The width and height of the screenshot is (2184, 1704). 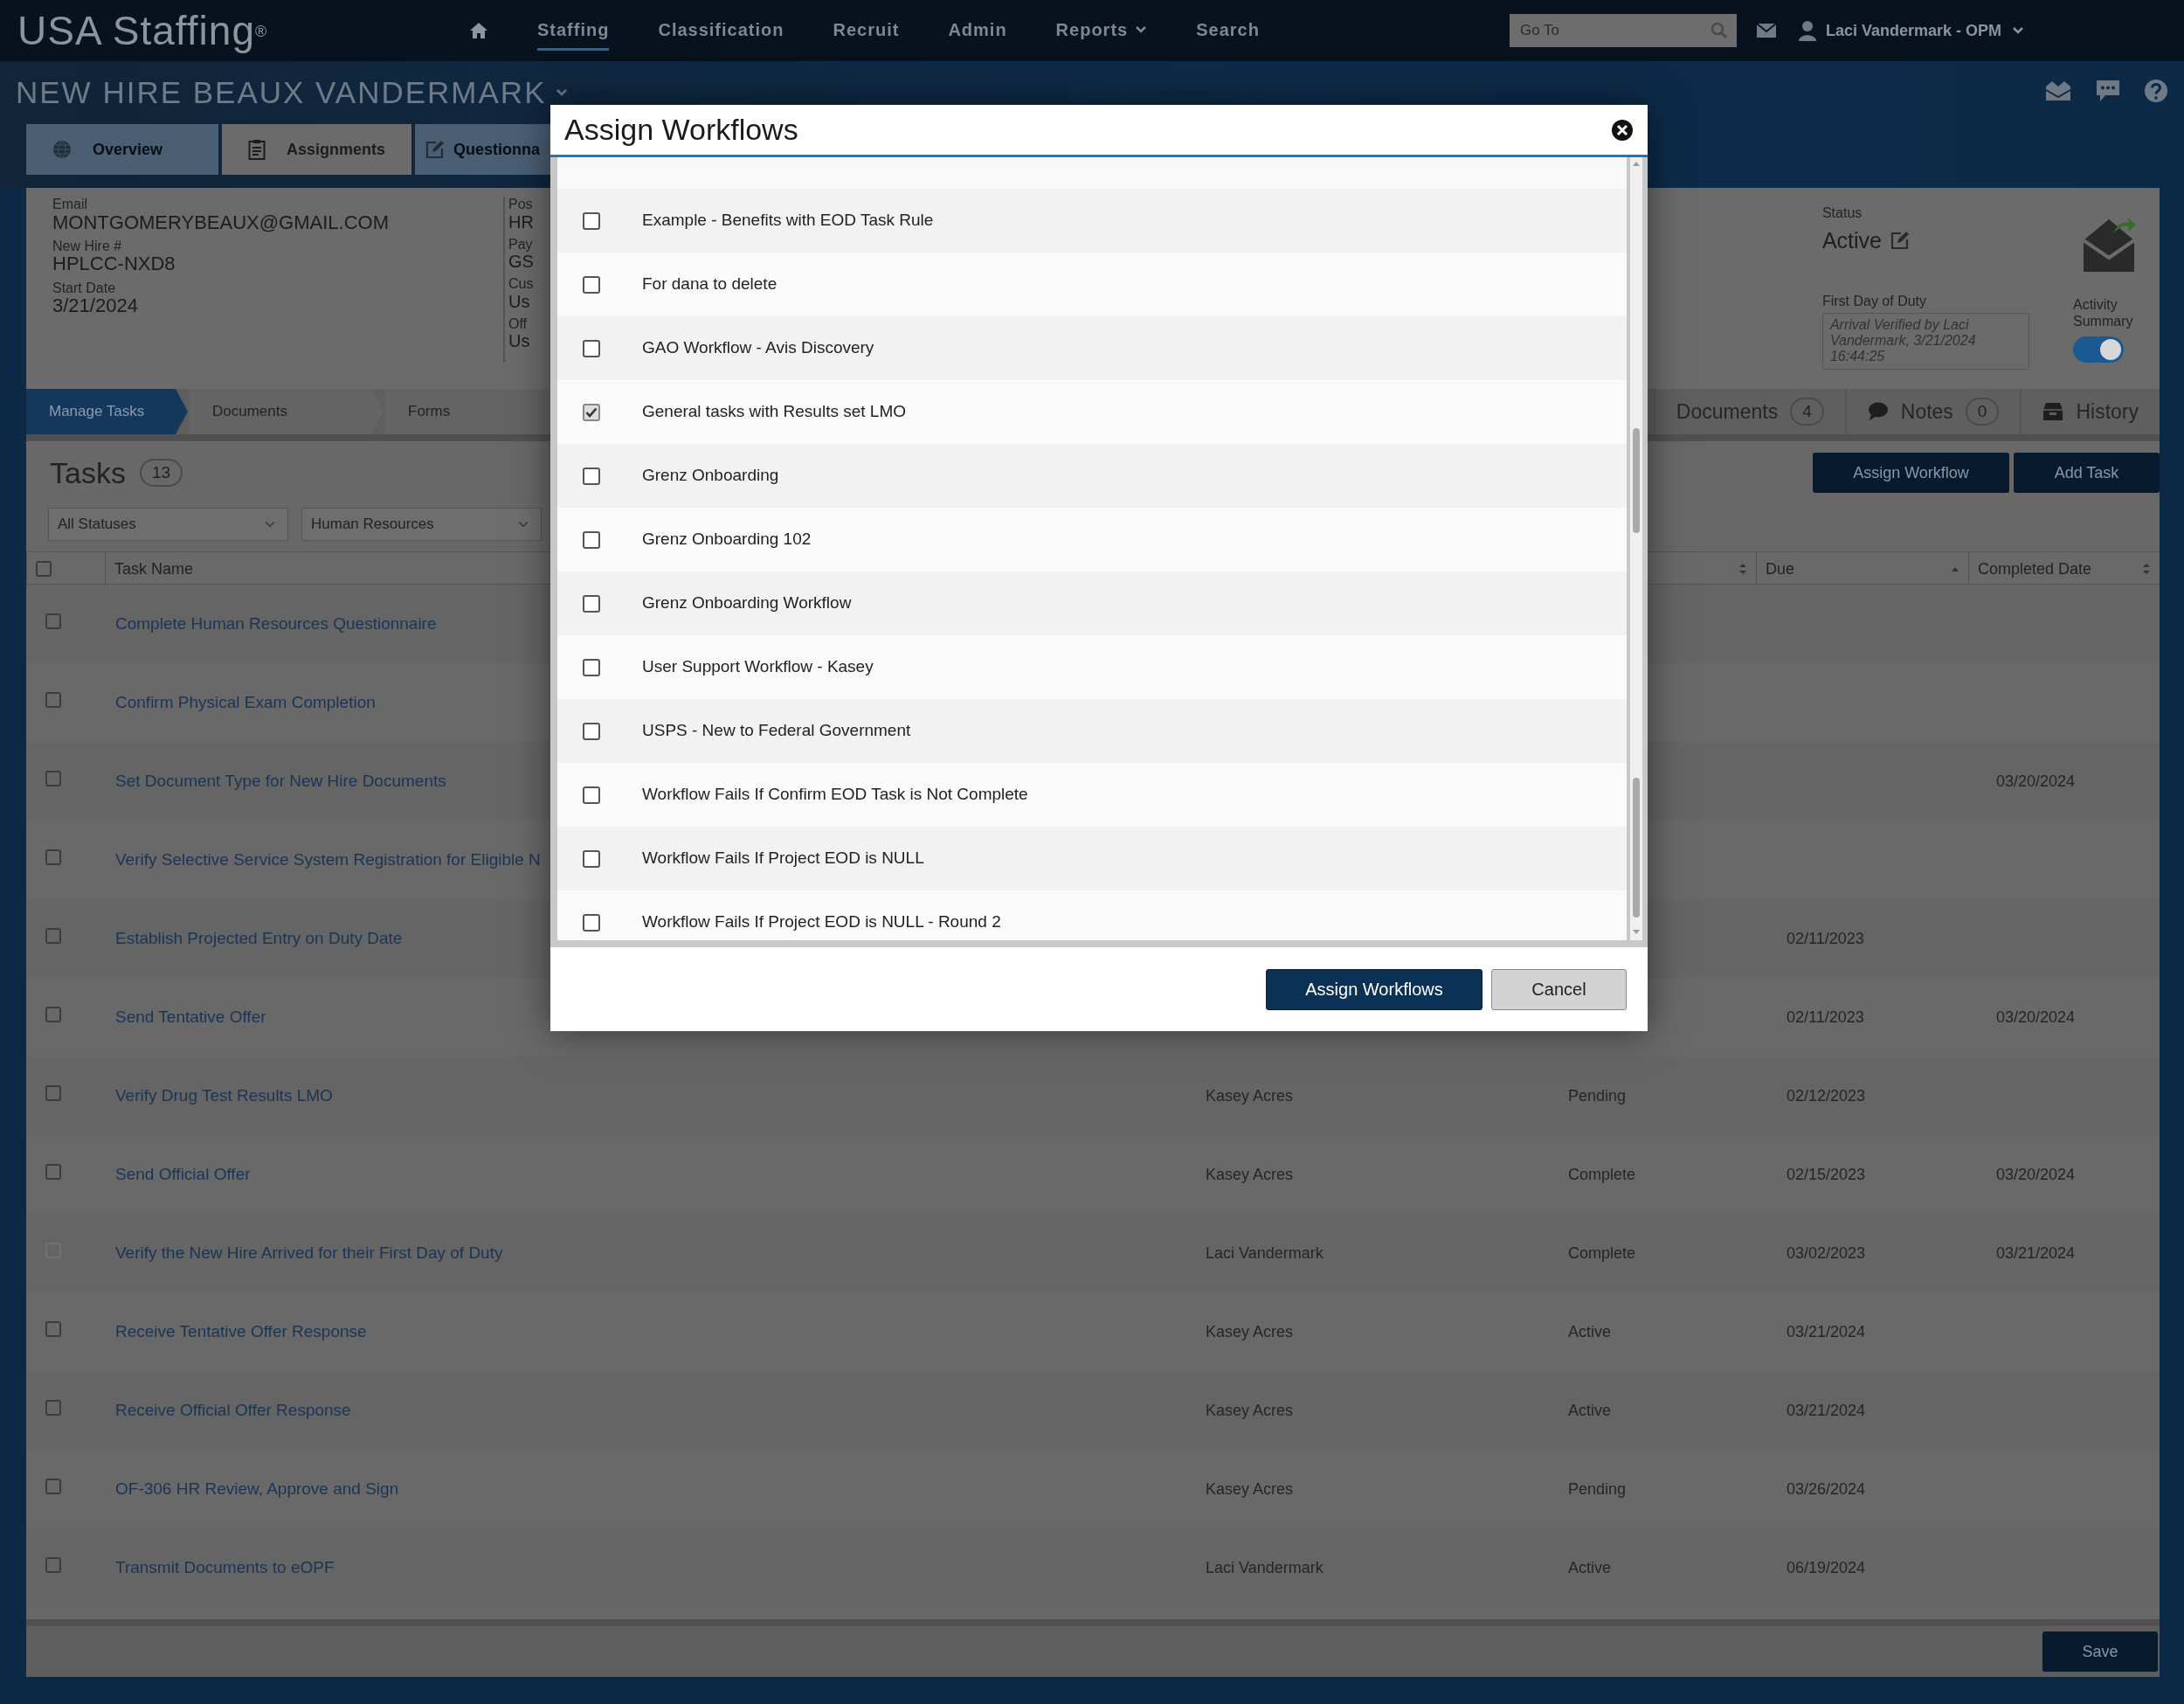 What do you see at coordinates (1623, 30) in the screenshot?
I see `go-to-field: Go To` at bounding box center [1623, 30].